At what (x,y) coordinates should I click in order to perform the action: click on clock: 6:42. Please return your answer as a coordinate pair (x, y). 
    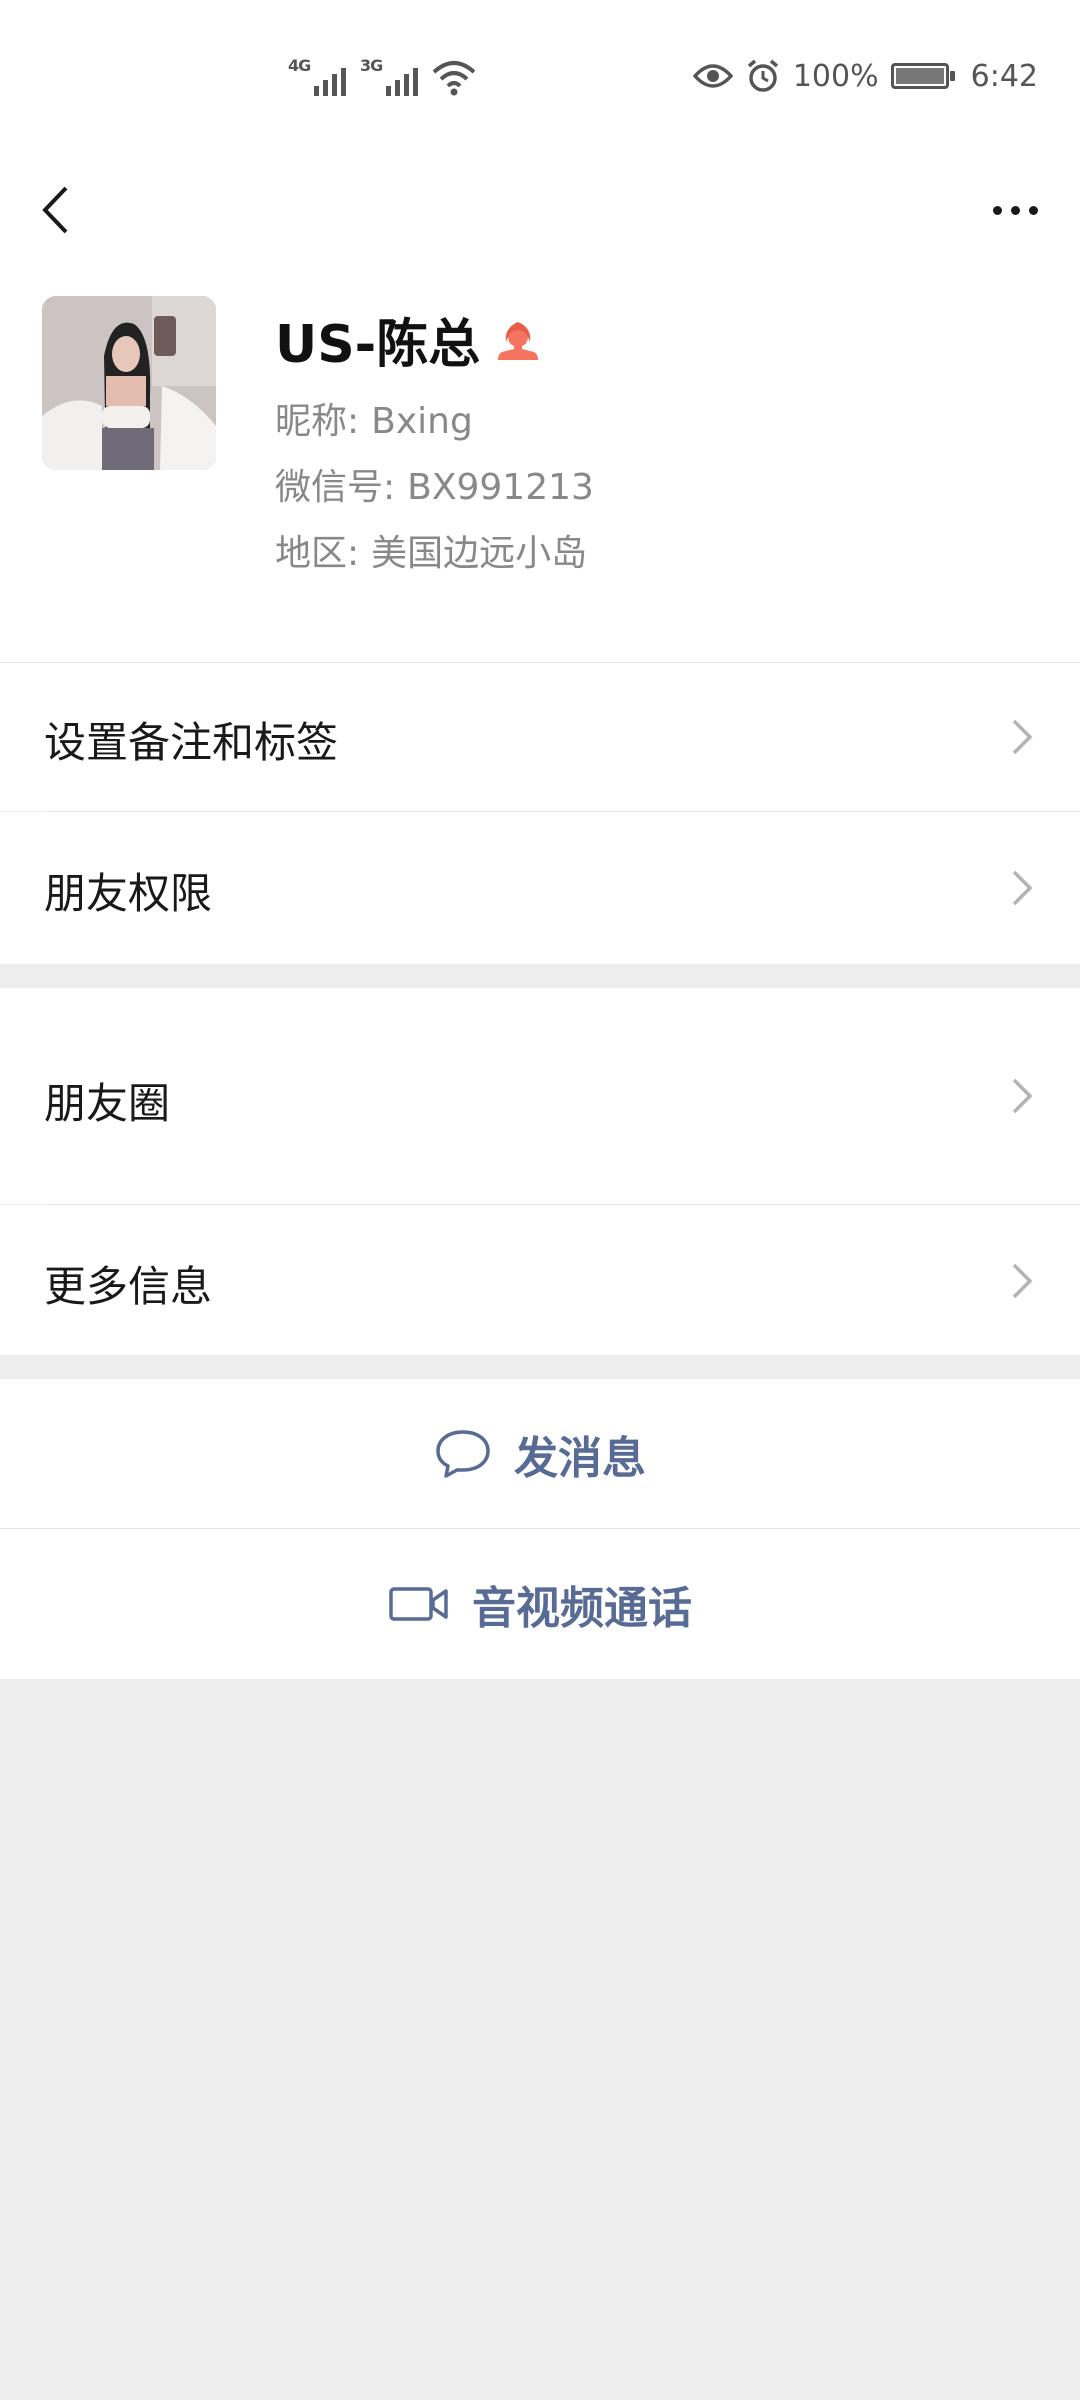
    Looking at the image, I should click on (1004, 76).